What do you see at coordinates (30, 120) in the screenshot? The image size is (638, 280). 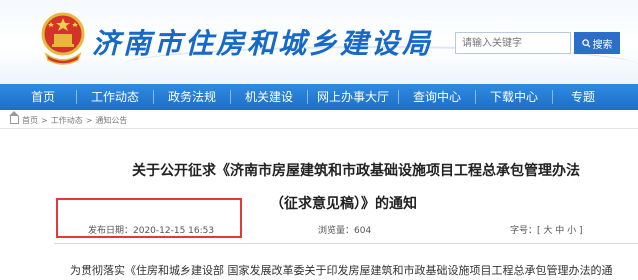 I see `breadcrumb-link-home: 首页` at bounding box center [30, 120].